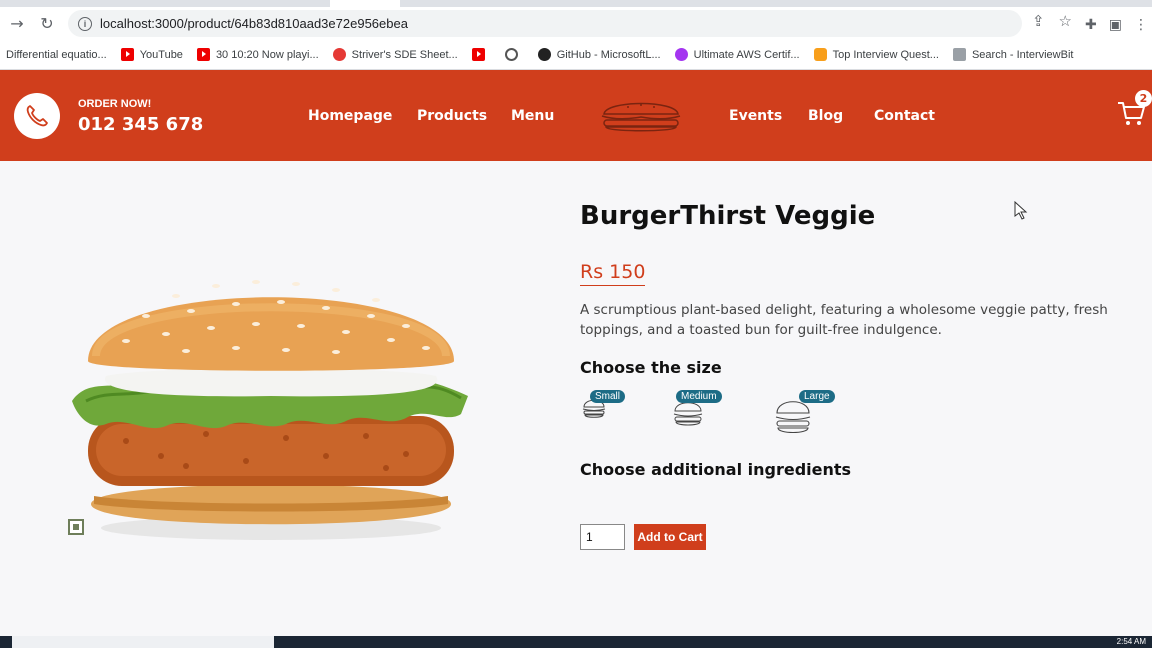 The width and height of the screenshot is (1152, 648). What do you see at coordinates (365, 3) in the screenshot?
I see `active-tab` at bounding box center [365, 3].